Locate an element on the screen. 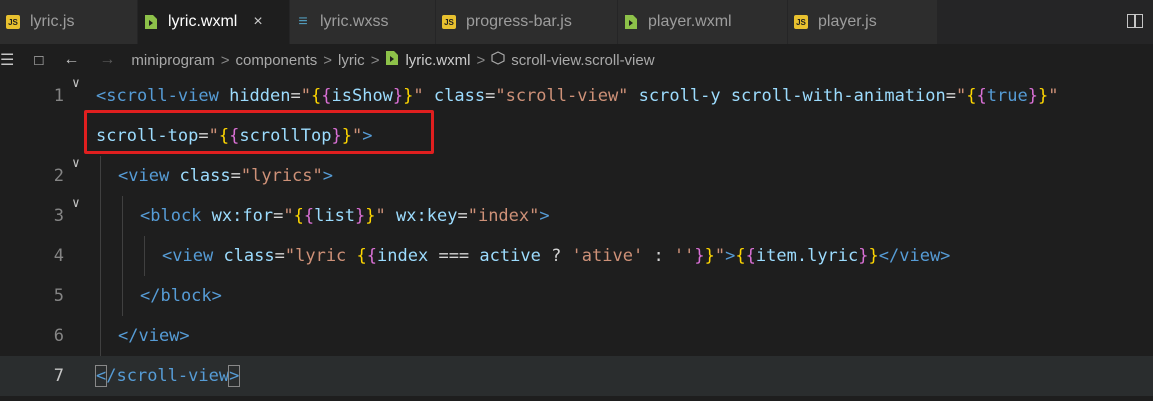 The height and width of the screenshot is (401, 1153). code-token: < is located at coordinates (101, 376).